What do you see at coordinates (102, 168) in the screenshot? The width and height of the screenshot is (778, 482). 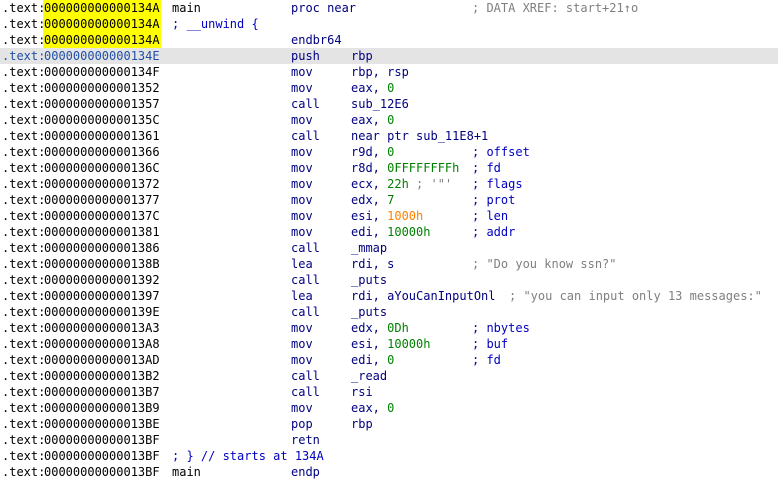 I see `address: 000000000000136C` at bounding box center [102, 168].